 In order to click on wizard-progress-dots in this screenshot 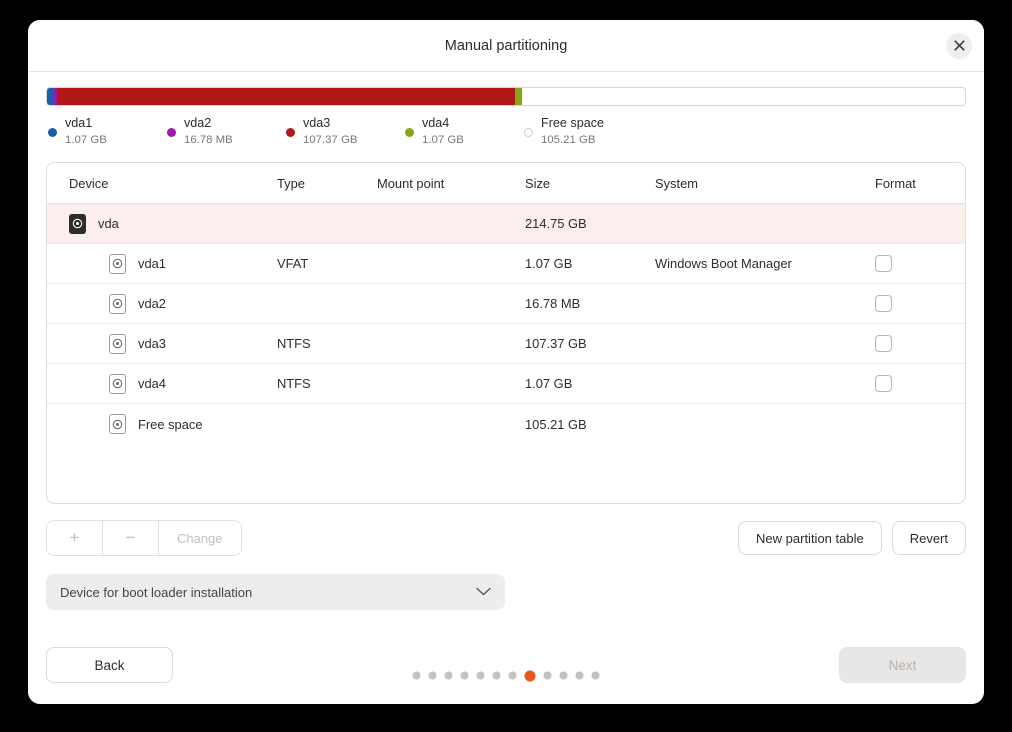, I will do `click(506, 675)`.